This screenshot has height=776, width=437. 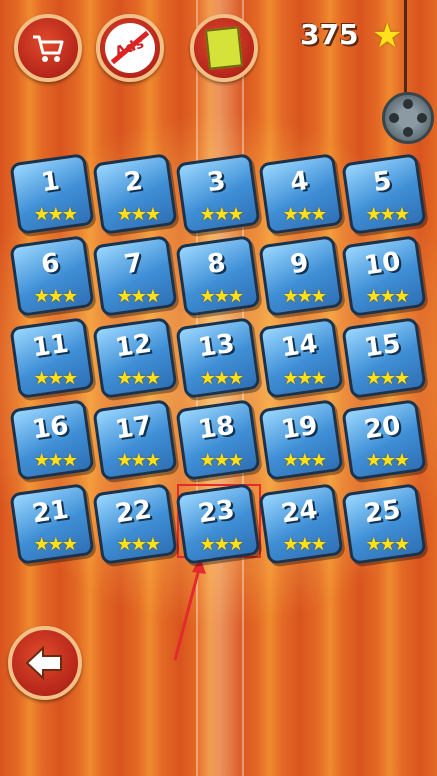 I want to click on level-tile-19: 19 ★★★, so click(x=301, y=440).